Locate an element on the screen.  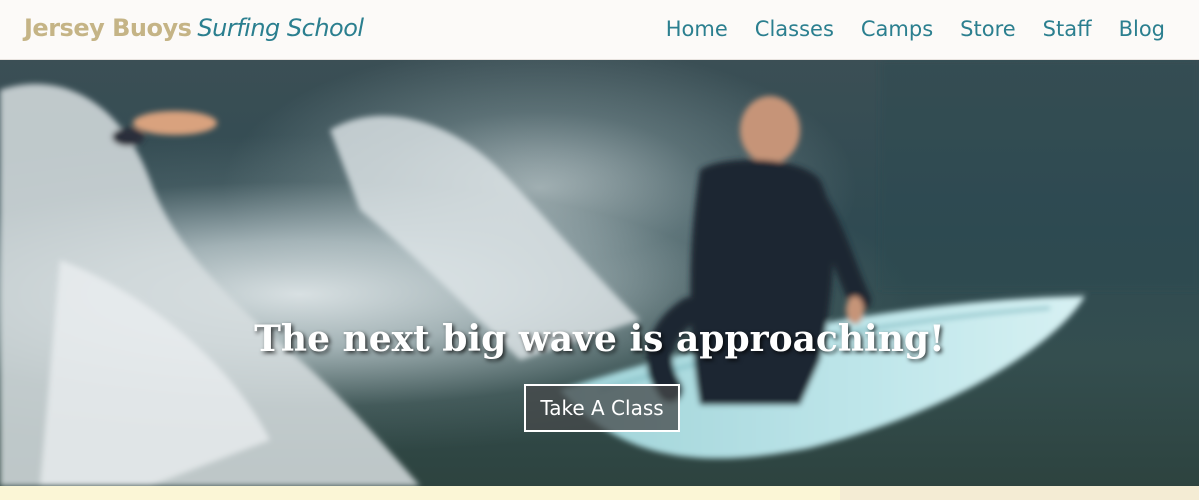
take-a-class-button: Take A Class is located at coordinates (602, 408).